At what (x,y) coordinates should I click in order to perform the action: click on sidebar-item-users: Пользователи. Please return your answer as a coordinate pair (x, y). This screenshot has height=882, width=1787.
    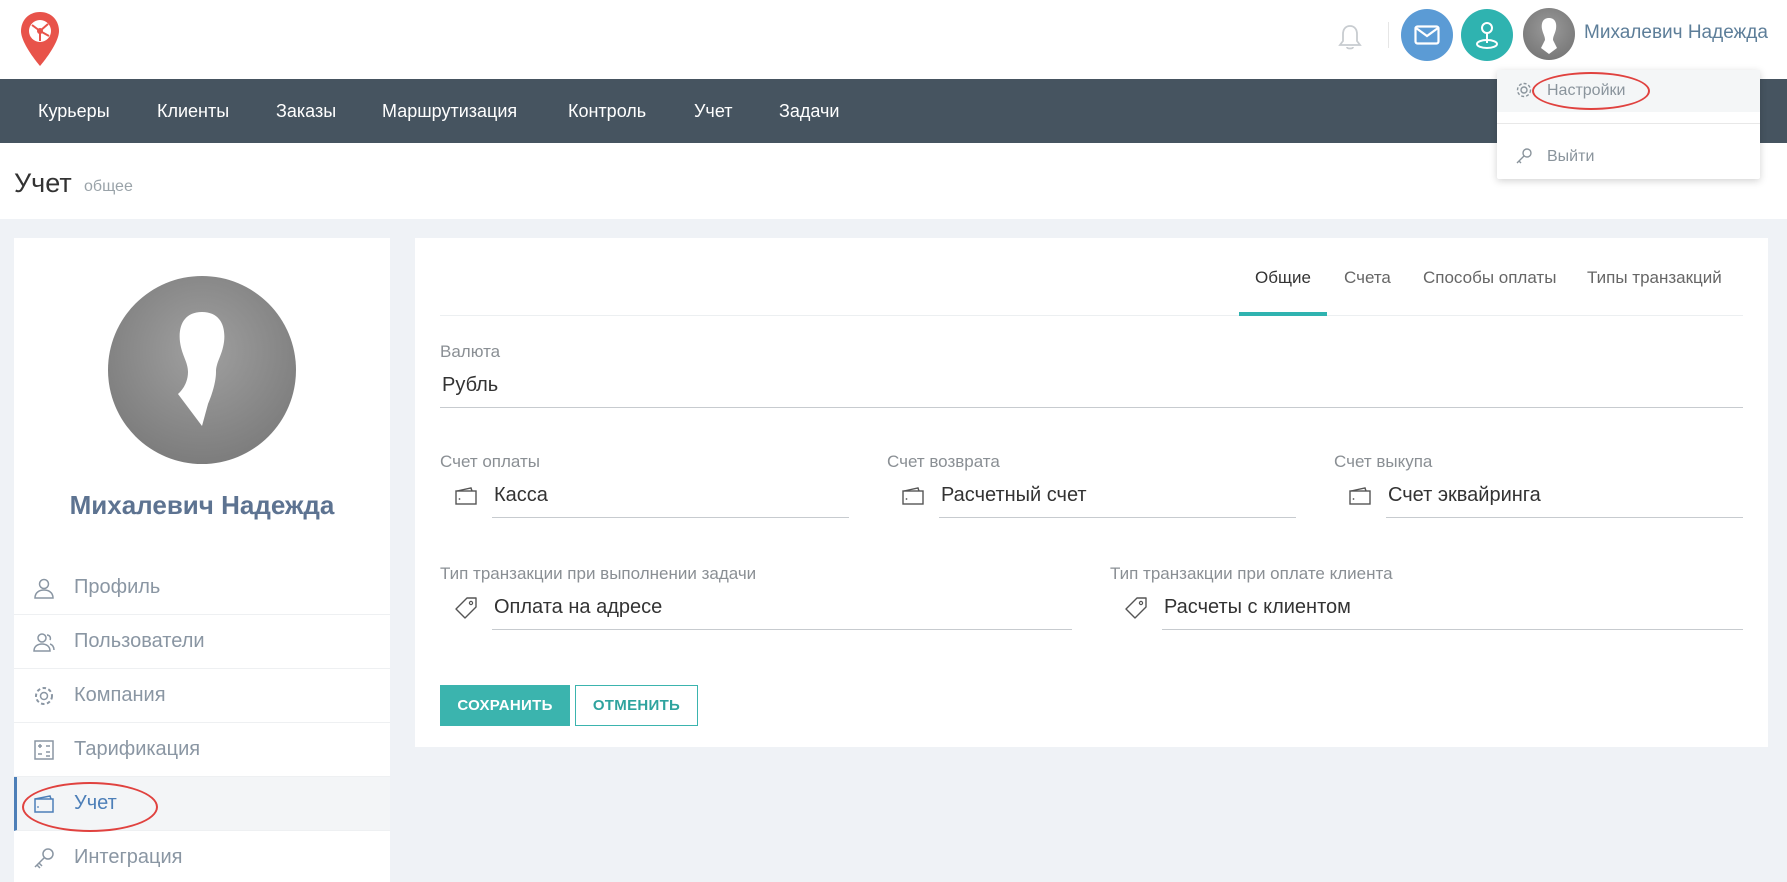
    Looking at the image, I should click on (202, 642).